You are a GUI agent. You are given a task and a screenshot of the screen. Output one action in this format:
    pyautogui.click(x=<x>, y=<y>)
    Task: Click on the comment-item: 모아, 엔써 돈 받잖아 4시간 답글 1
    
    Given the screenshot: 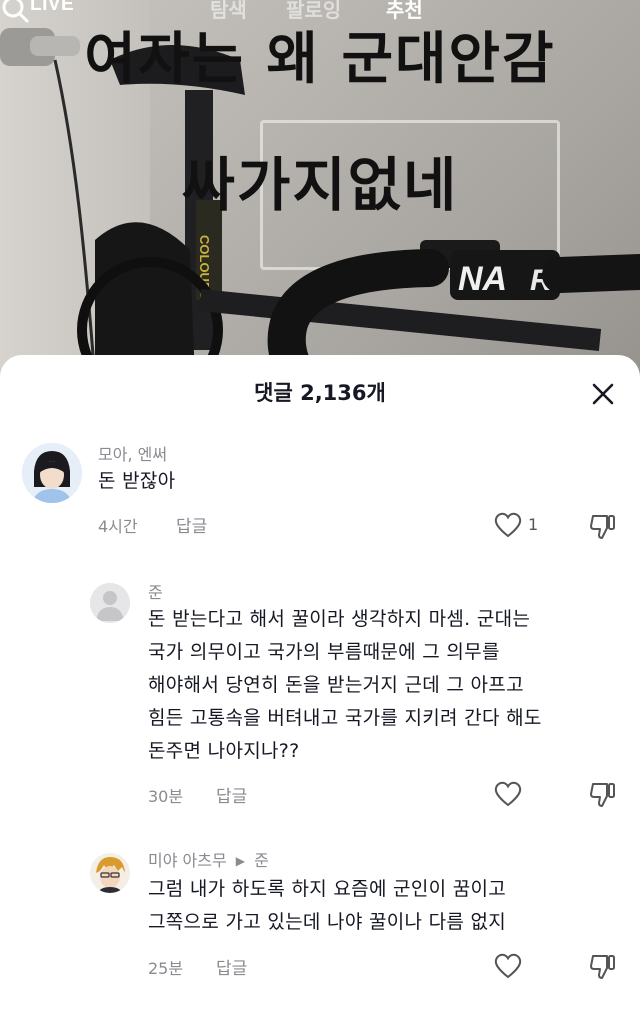 What is the action you would take?
    pyautogui.click(x=320, y=495)
    